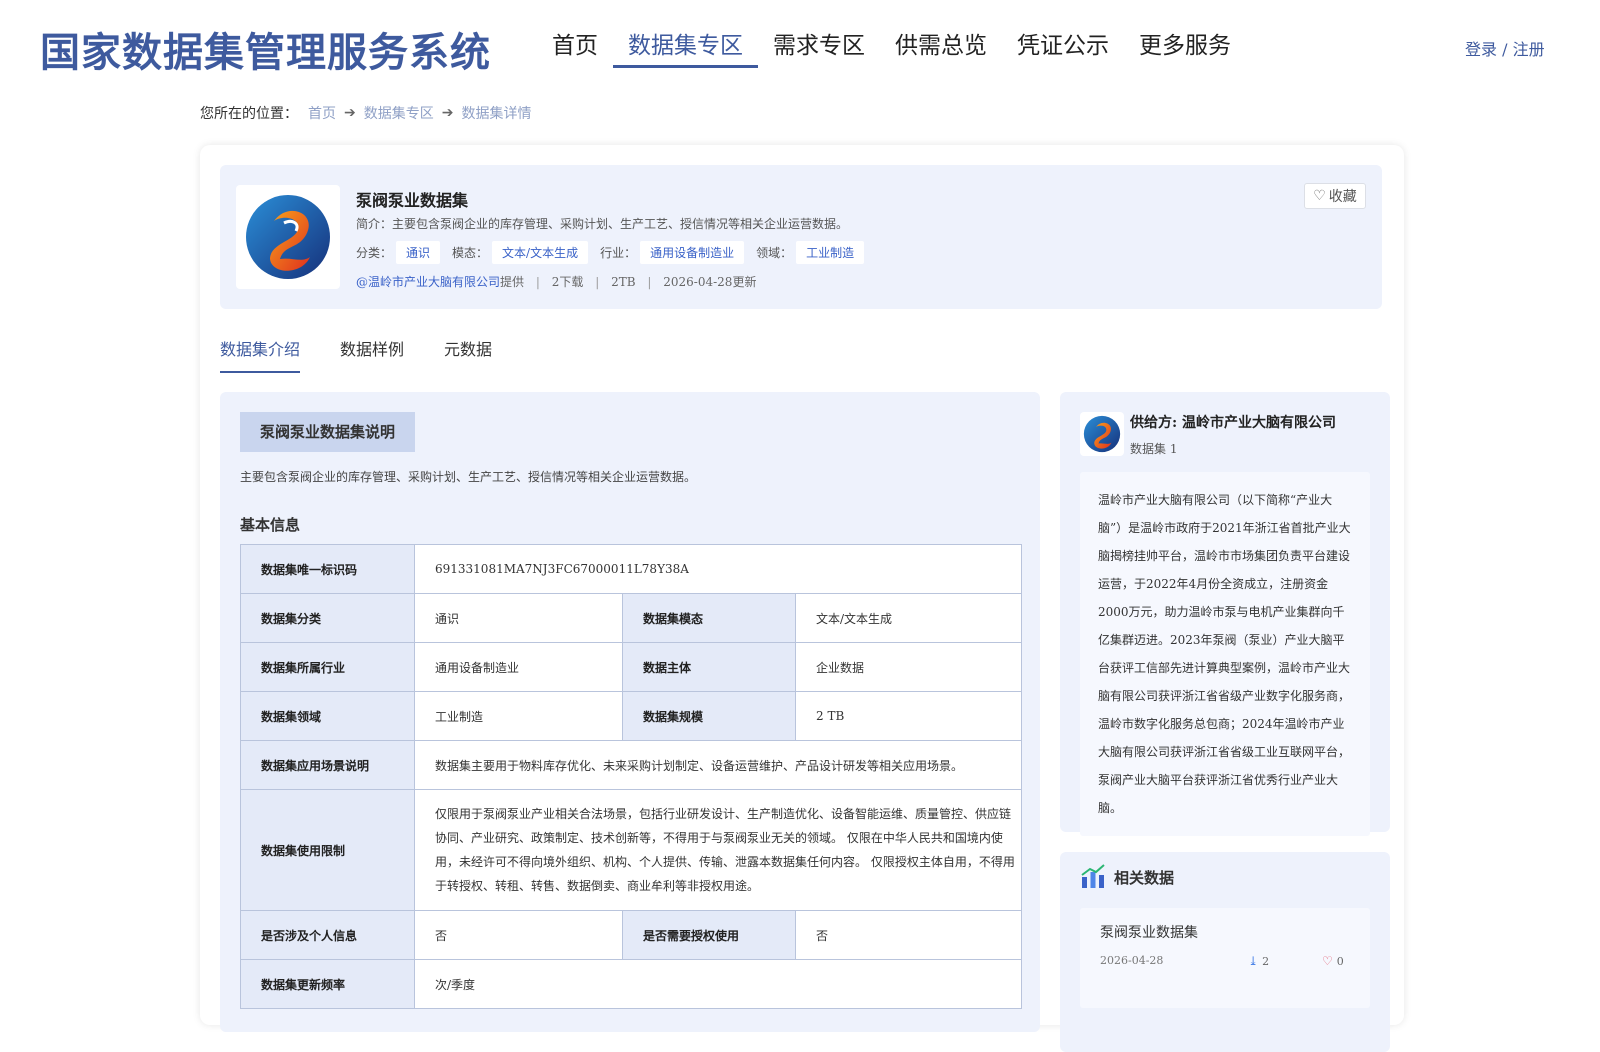  What do you see at coordinates (327, 716) in the screenshot?
I see `table-key: 数据集领域` at bounding box center [327, 716].